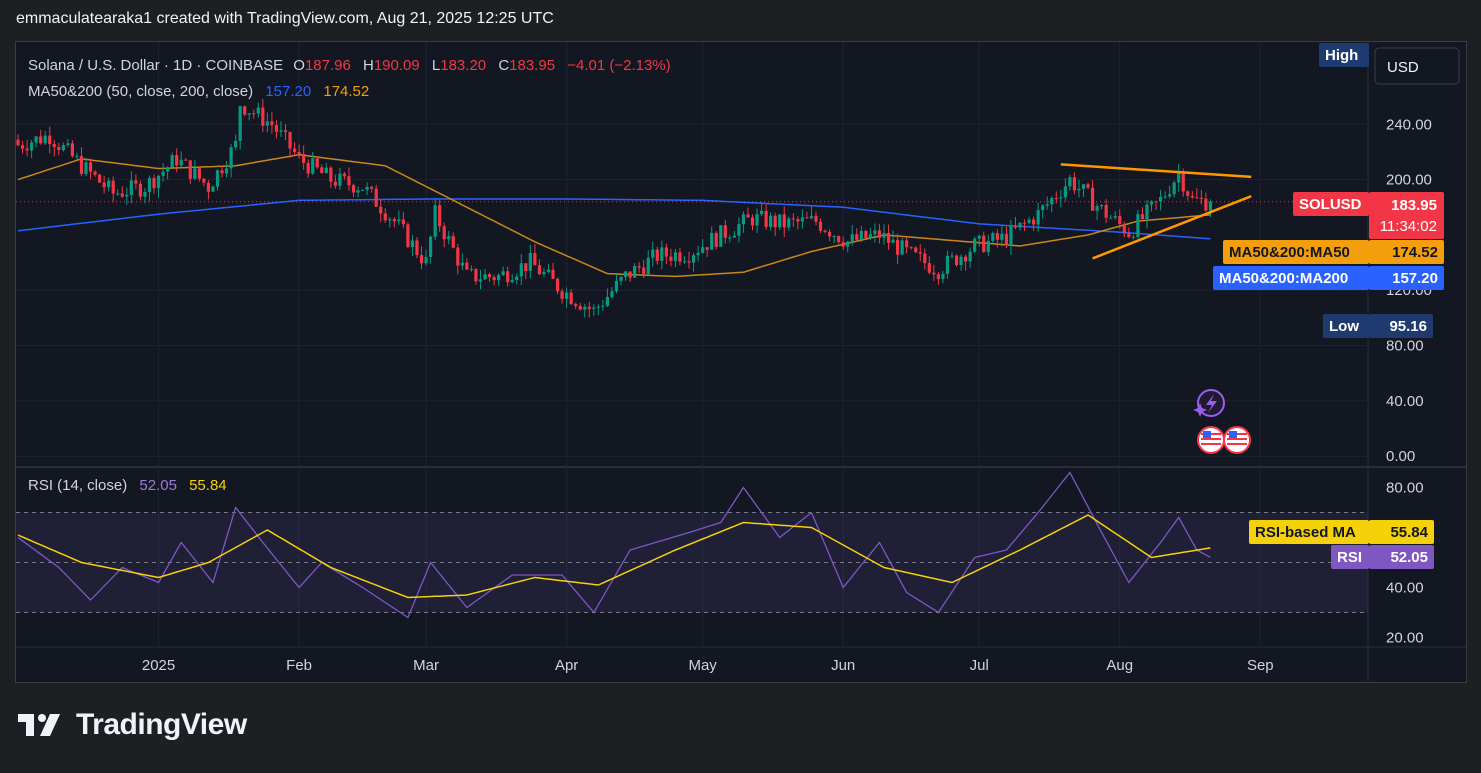 This screenshot has height=773, width=1481. Describe the element at coordinates (614, 219) in the screenshot. I see `ma200-path` at that location.